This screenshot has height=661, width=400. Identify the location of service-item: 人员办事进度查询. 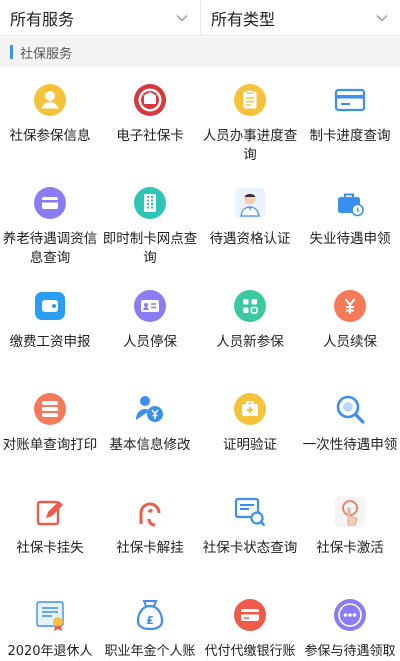
(250, 119).